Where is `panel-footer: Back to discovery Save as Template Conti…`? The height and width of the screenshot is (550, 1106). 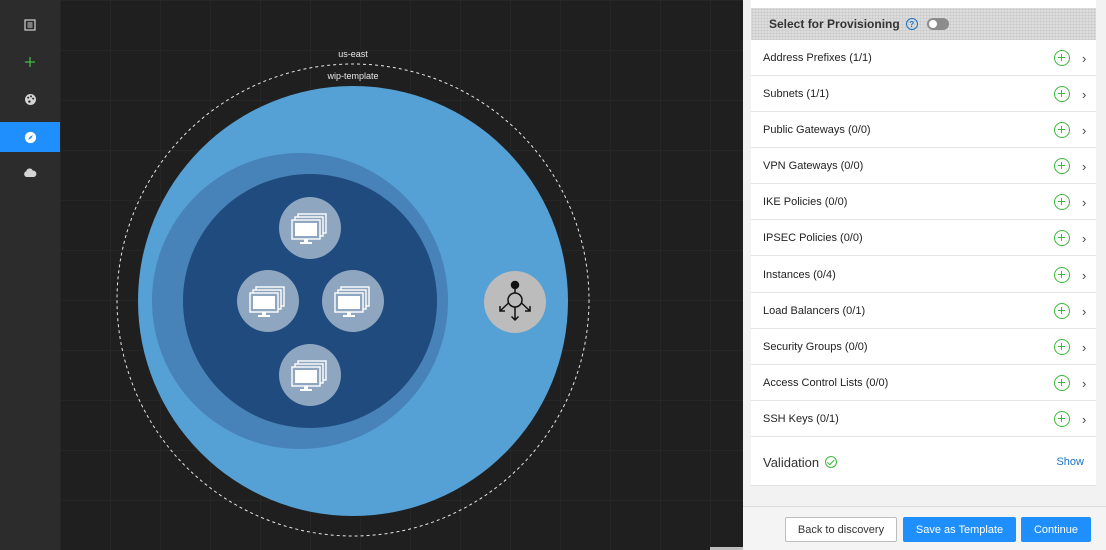
panel-footer: Back to discovery Save as Template Conti… is located at coordinates (924, 528).